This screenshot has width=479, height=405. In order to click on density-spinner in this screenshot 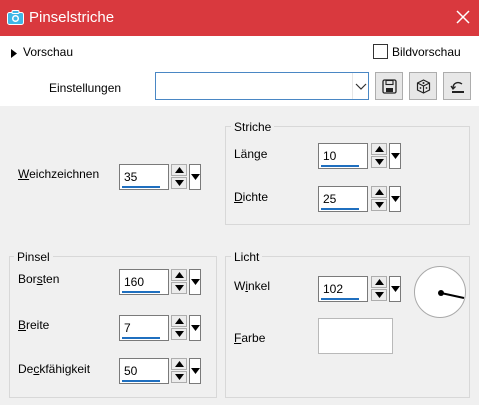, I will do `click(379, 199)`.